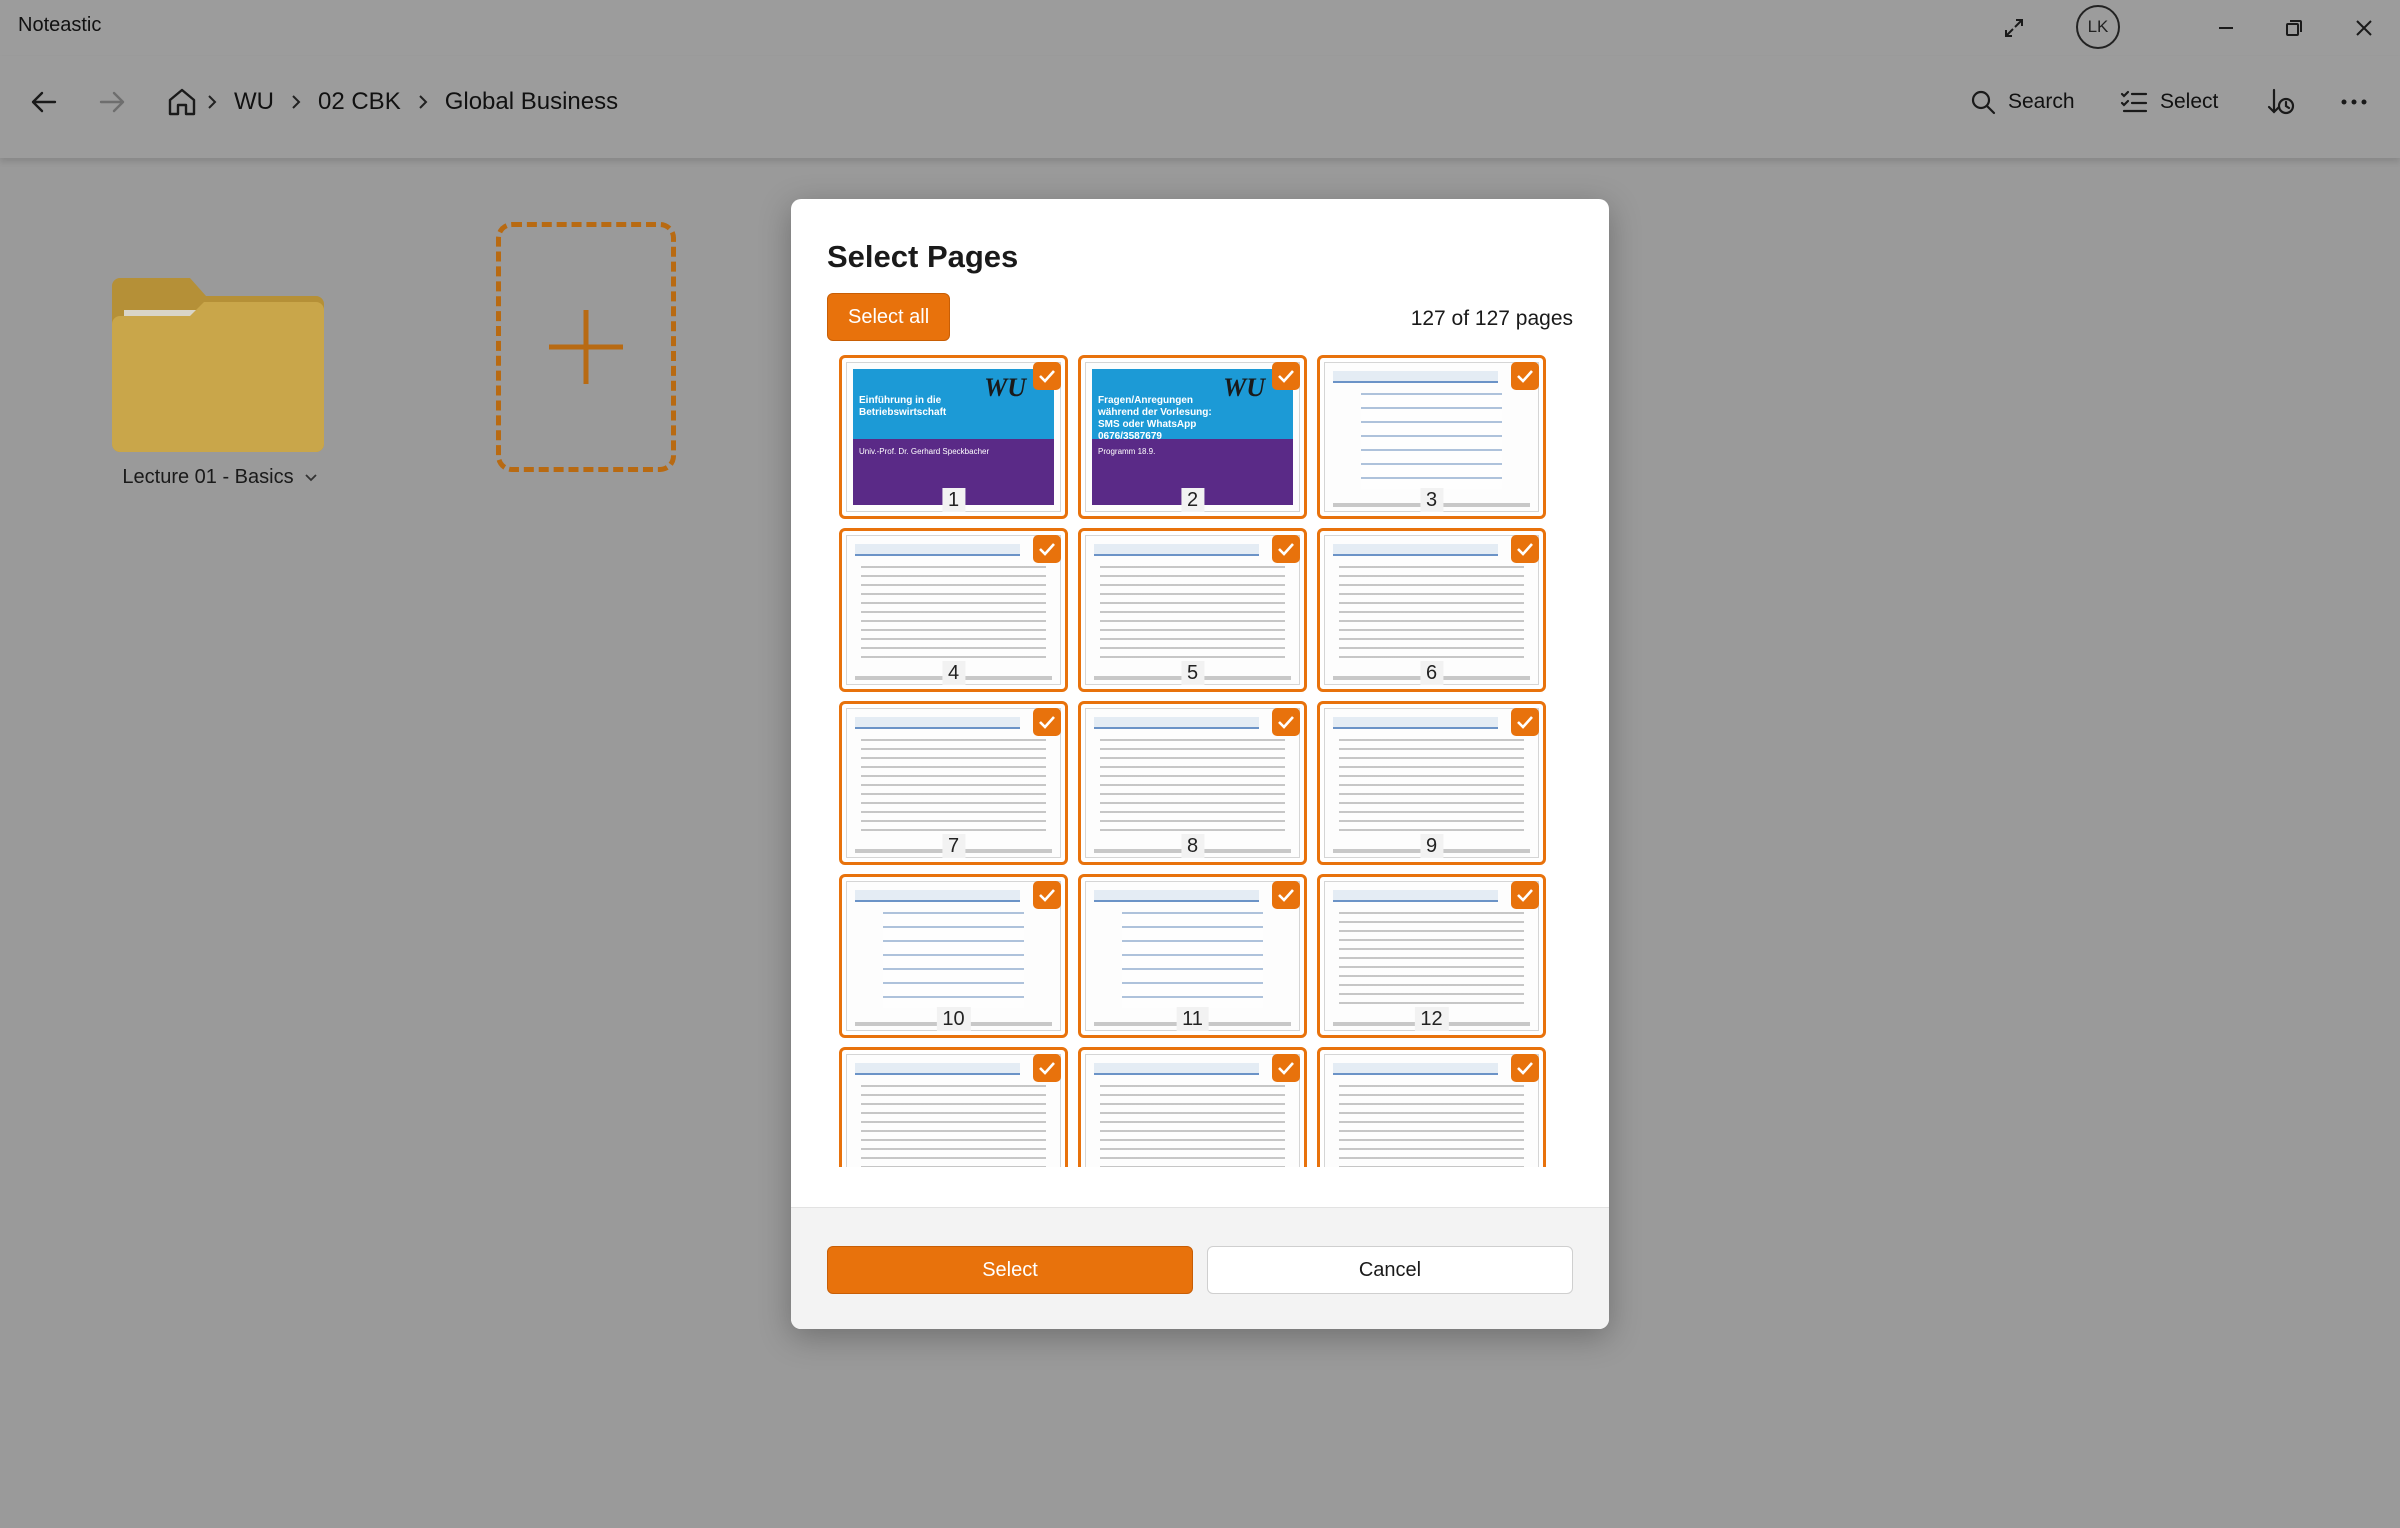  What do you see at coordinates (1200, 107) in the screenshot?
I see `nav-bar: WU 02 CBK Global Business Search Select` at bounding box center [1200, 107].